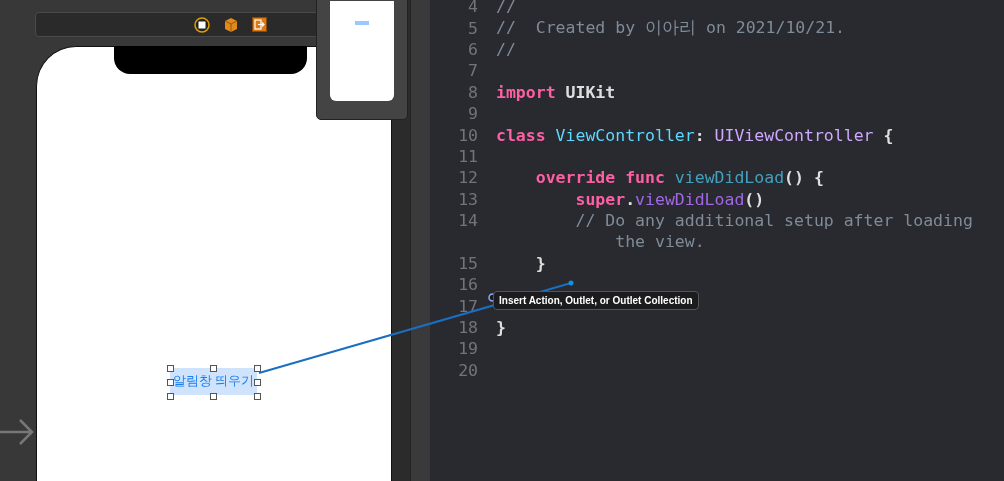 The height and width of the screenshot is (481, 1004). I want to click on entry-arrow-icon, so click(17, 432).